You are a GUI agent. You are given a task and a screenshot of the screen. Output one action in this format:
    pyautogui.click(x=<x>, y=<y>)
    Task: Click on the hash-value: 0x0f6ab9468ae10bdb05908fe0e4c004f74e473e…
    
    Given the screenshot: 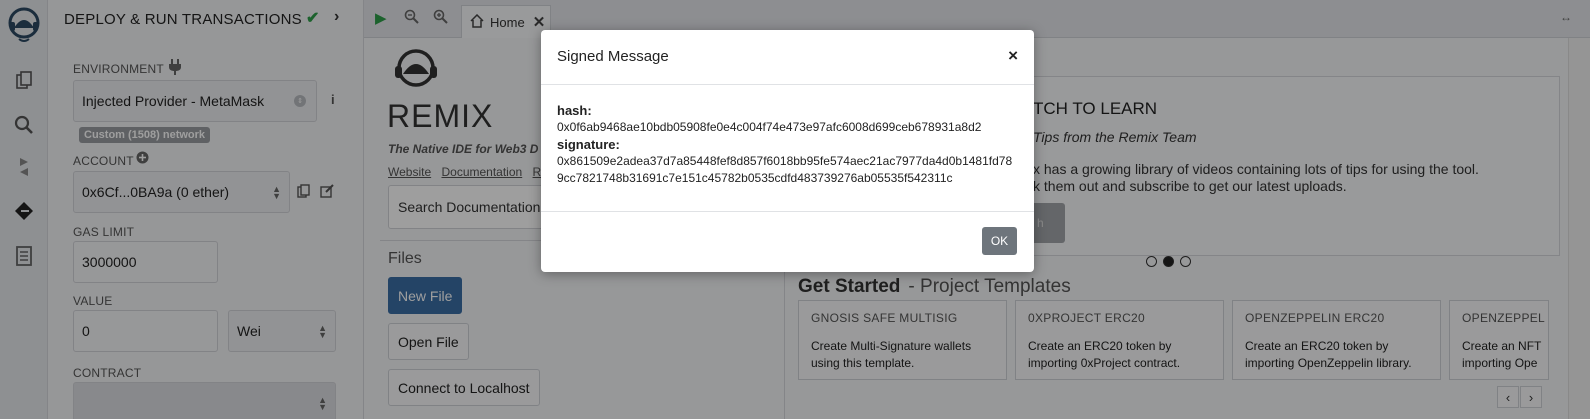 What is the action you would take?
    pyautogui.click(x=769, y=127)
    